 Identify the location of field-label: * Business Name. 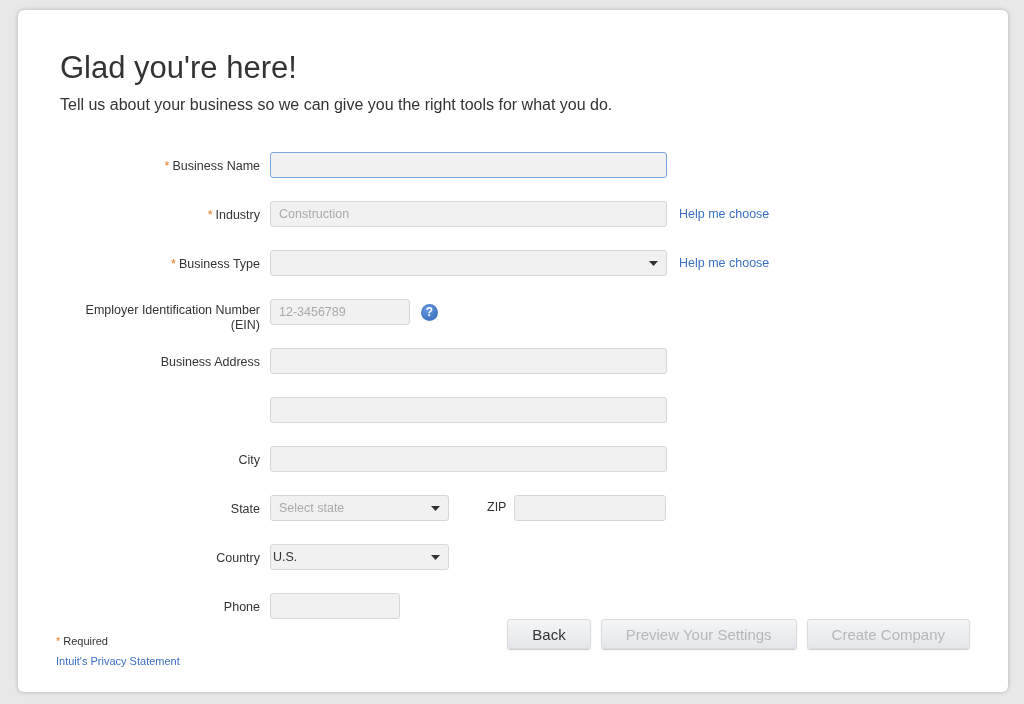
(212, 166).